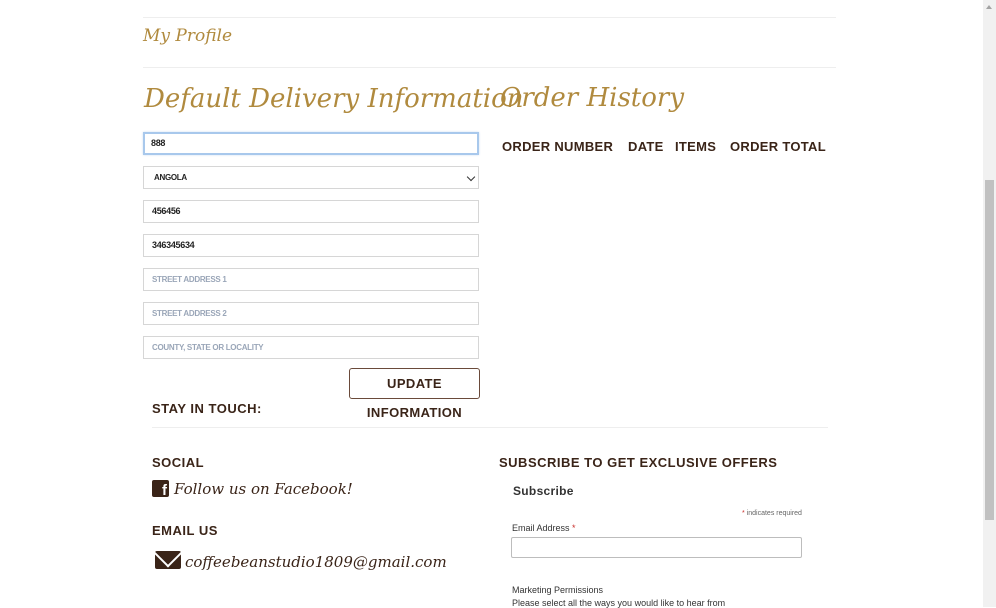 The image size is (996, 608). Describe the element at coordinates (989, 350) in the screenshot. I see `scrollbar-thumb` at that location.